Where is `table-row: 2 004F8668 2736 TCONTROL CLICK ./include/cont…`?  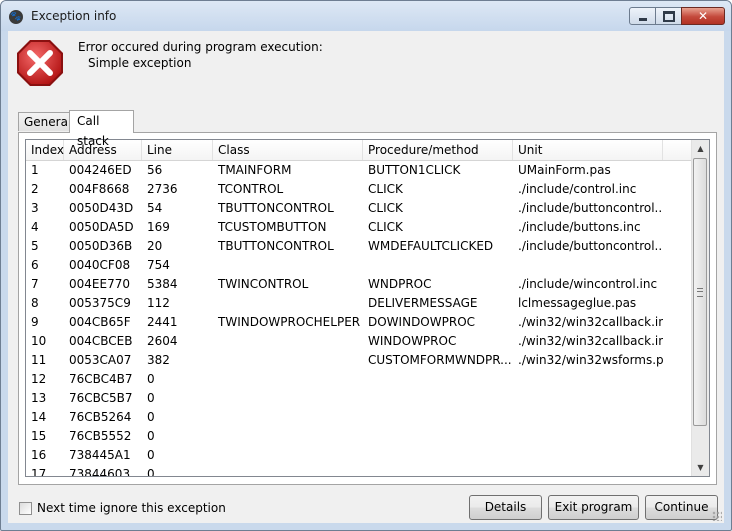 table-row: 2 004F8668 2736 TCONTROL CLICK ./include/cont… is located at coordinates (359, 189).